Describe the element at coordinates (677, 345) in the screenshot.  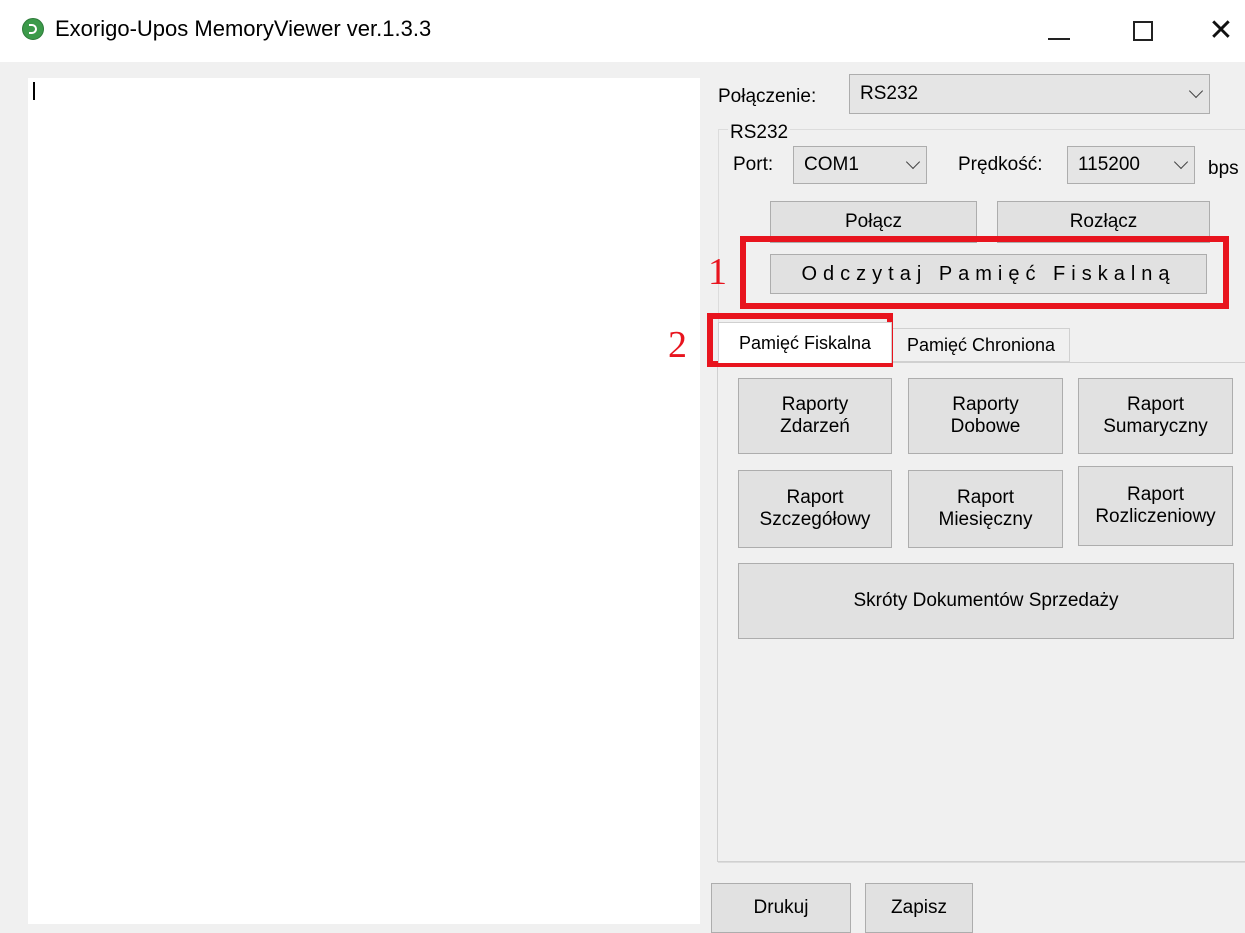
I see `annotation-number-2: 2` at that location.